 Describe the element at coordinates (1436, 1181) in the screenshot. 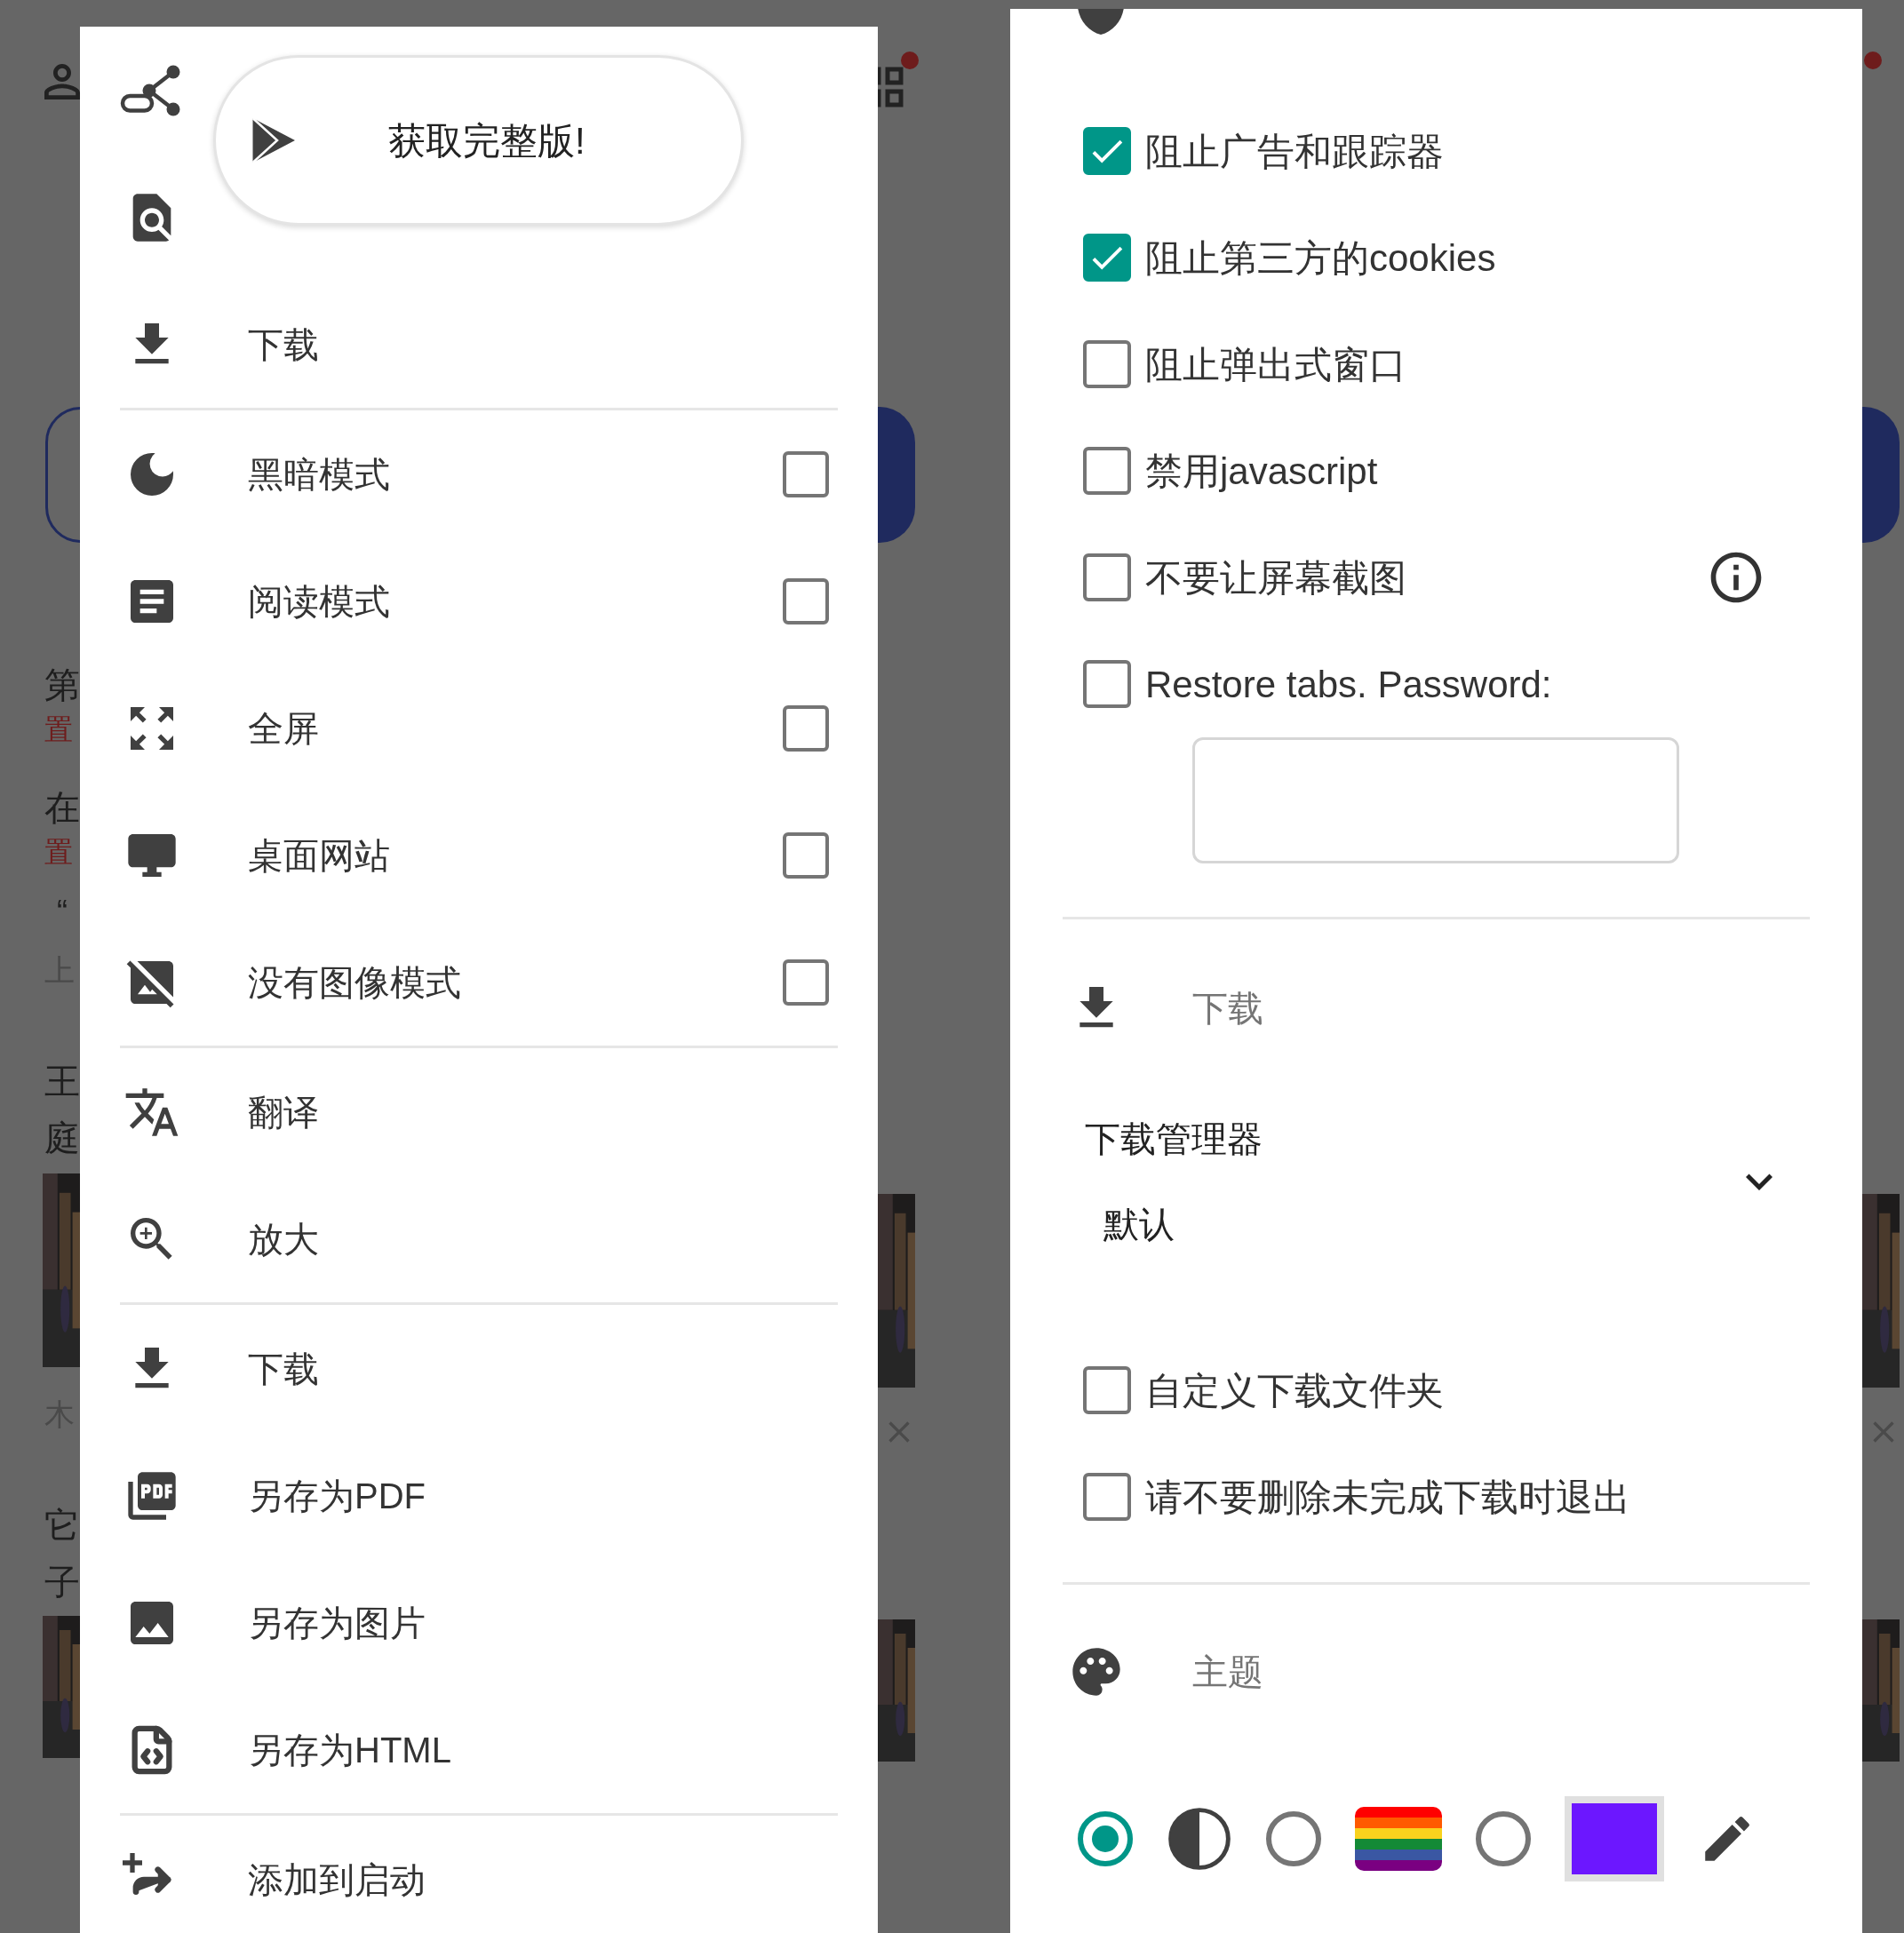

I see `download-manager-dropdown: 下载管理器 默认` at that location.